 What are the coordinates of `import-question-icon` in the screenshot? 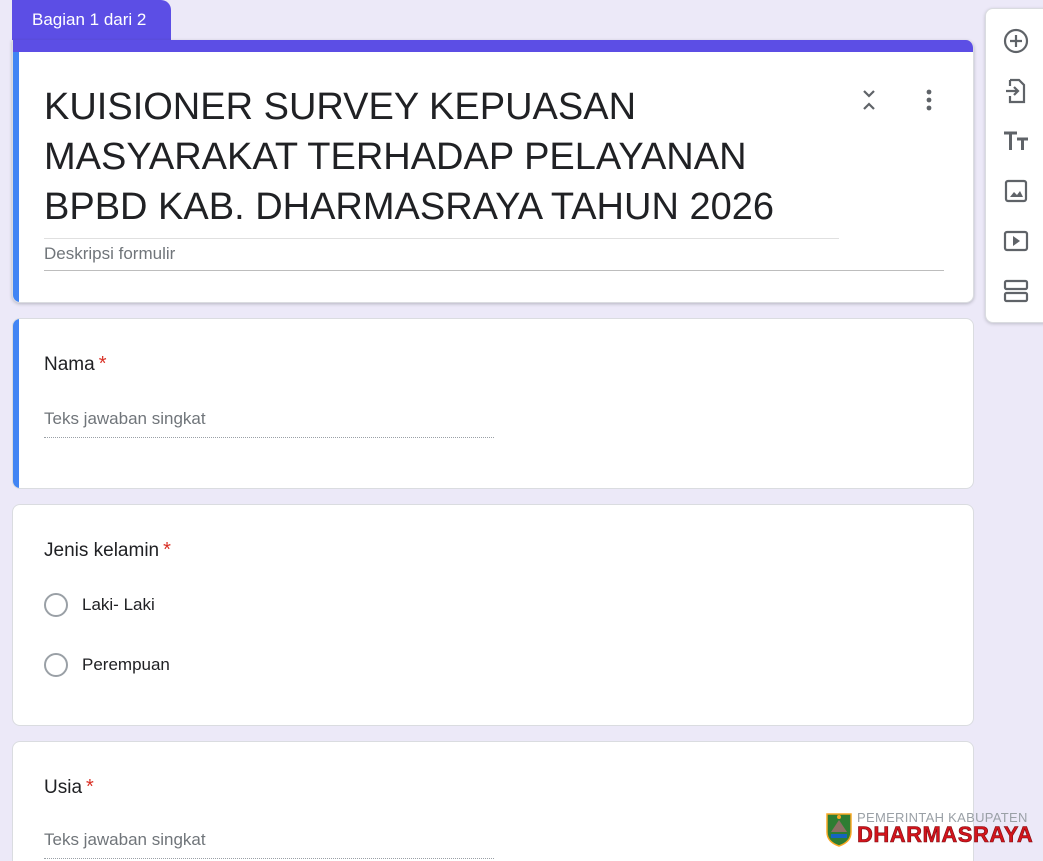 It's located at (1016, 91).